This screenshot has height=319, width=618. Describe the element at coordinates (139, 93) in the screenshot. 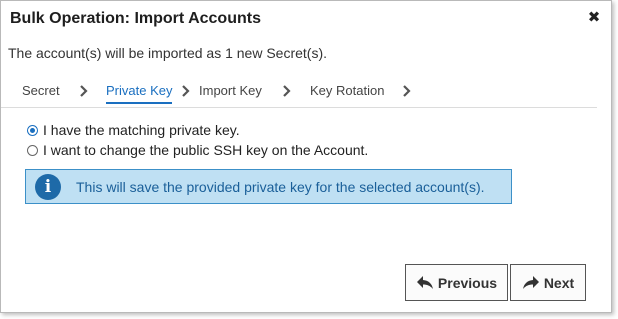

I see `step-private-key: Private Key` at that location.